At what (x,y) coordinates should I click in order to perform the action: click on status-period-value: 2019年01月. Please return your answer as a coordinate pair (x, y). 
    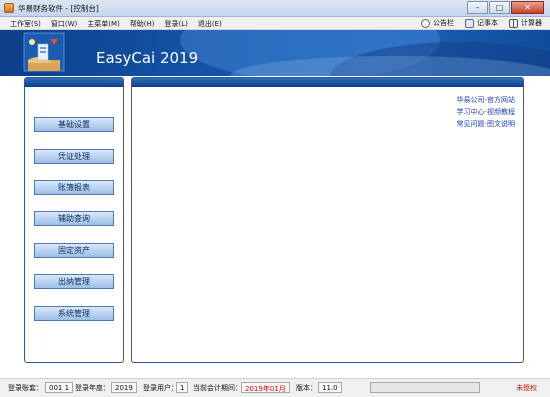
    Looking at the image, I should click on (265, 387).